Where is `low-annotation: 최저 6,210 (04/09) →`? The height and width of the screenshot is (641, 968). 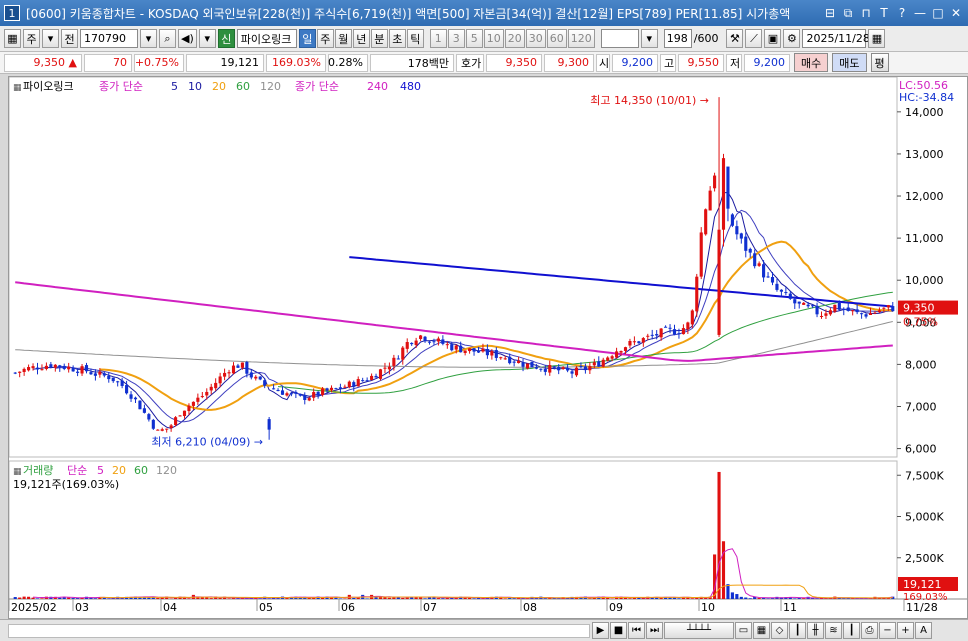
low-annotation: 최저 6,210 (04/09) → is located at coordinates (207, 442).